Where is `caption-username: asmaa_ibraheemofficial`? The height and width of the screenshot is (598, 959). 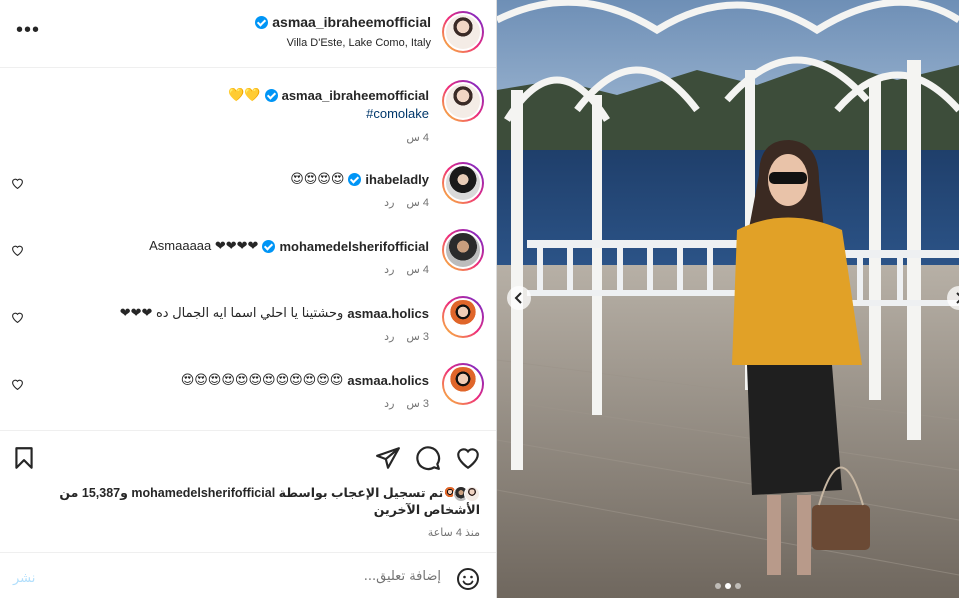
caption-username: asmaa_ibraheemofficial is located at coordinates (355, 95).